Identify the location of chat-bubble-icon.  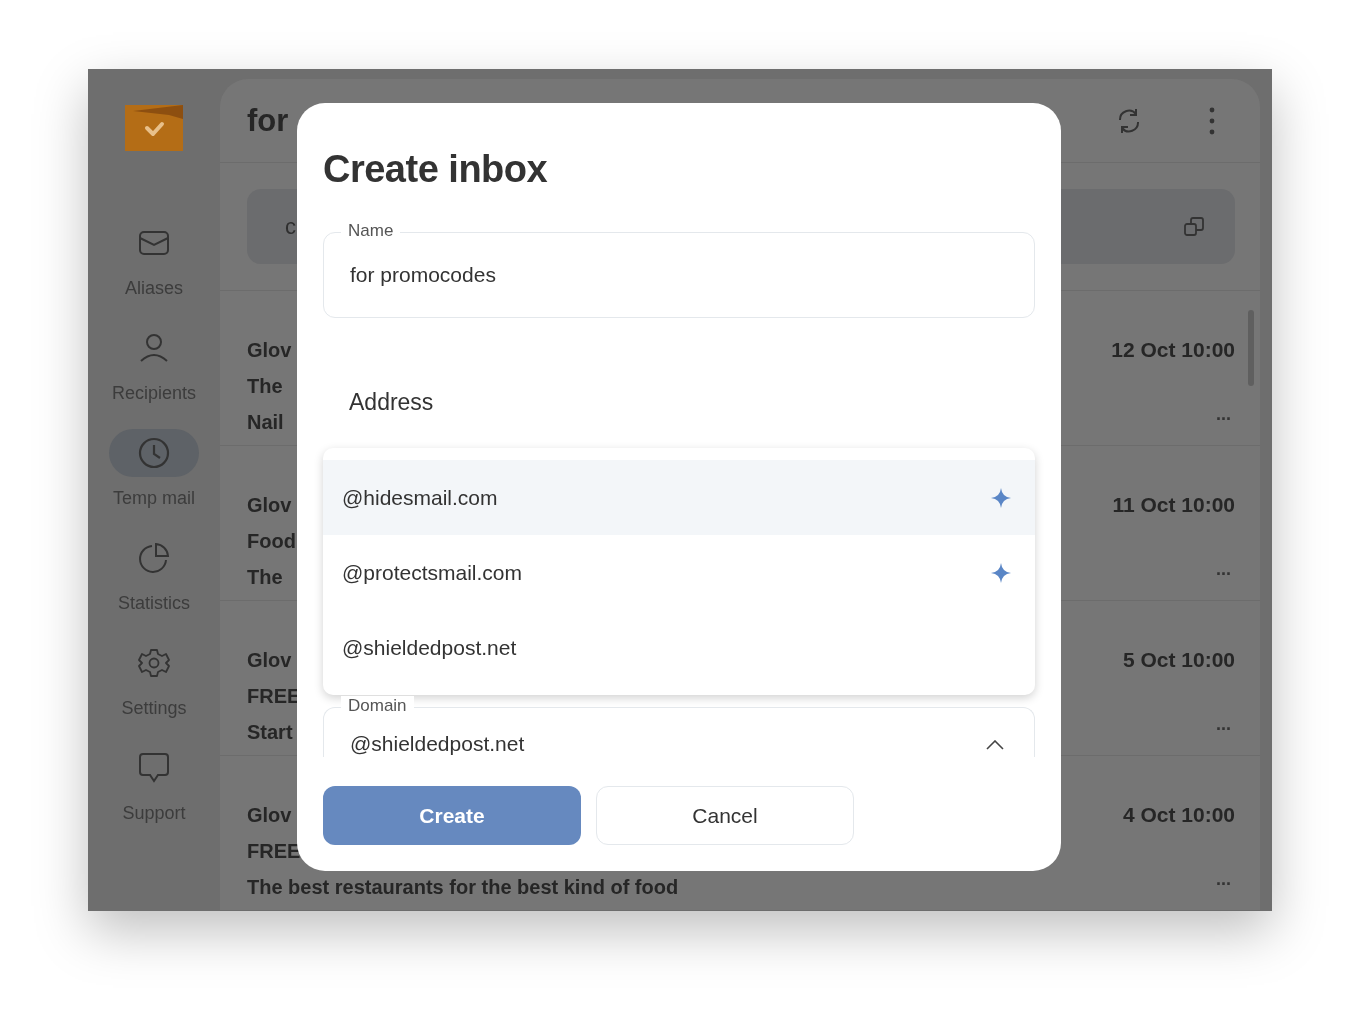
(154, 768).